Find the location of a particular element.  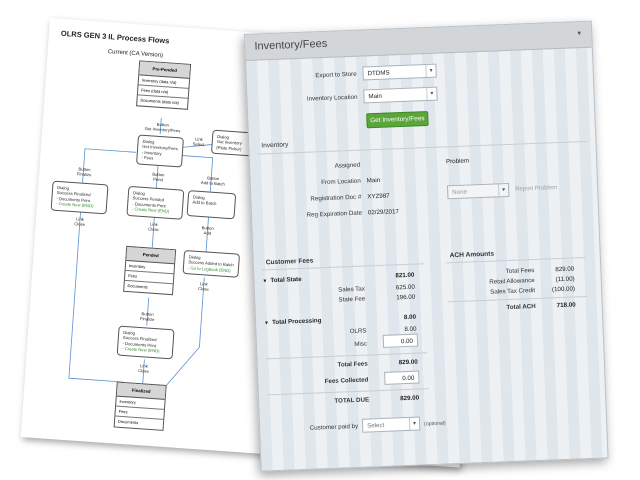

assigned-label: Assigned is located at coordinates (347, 165).